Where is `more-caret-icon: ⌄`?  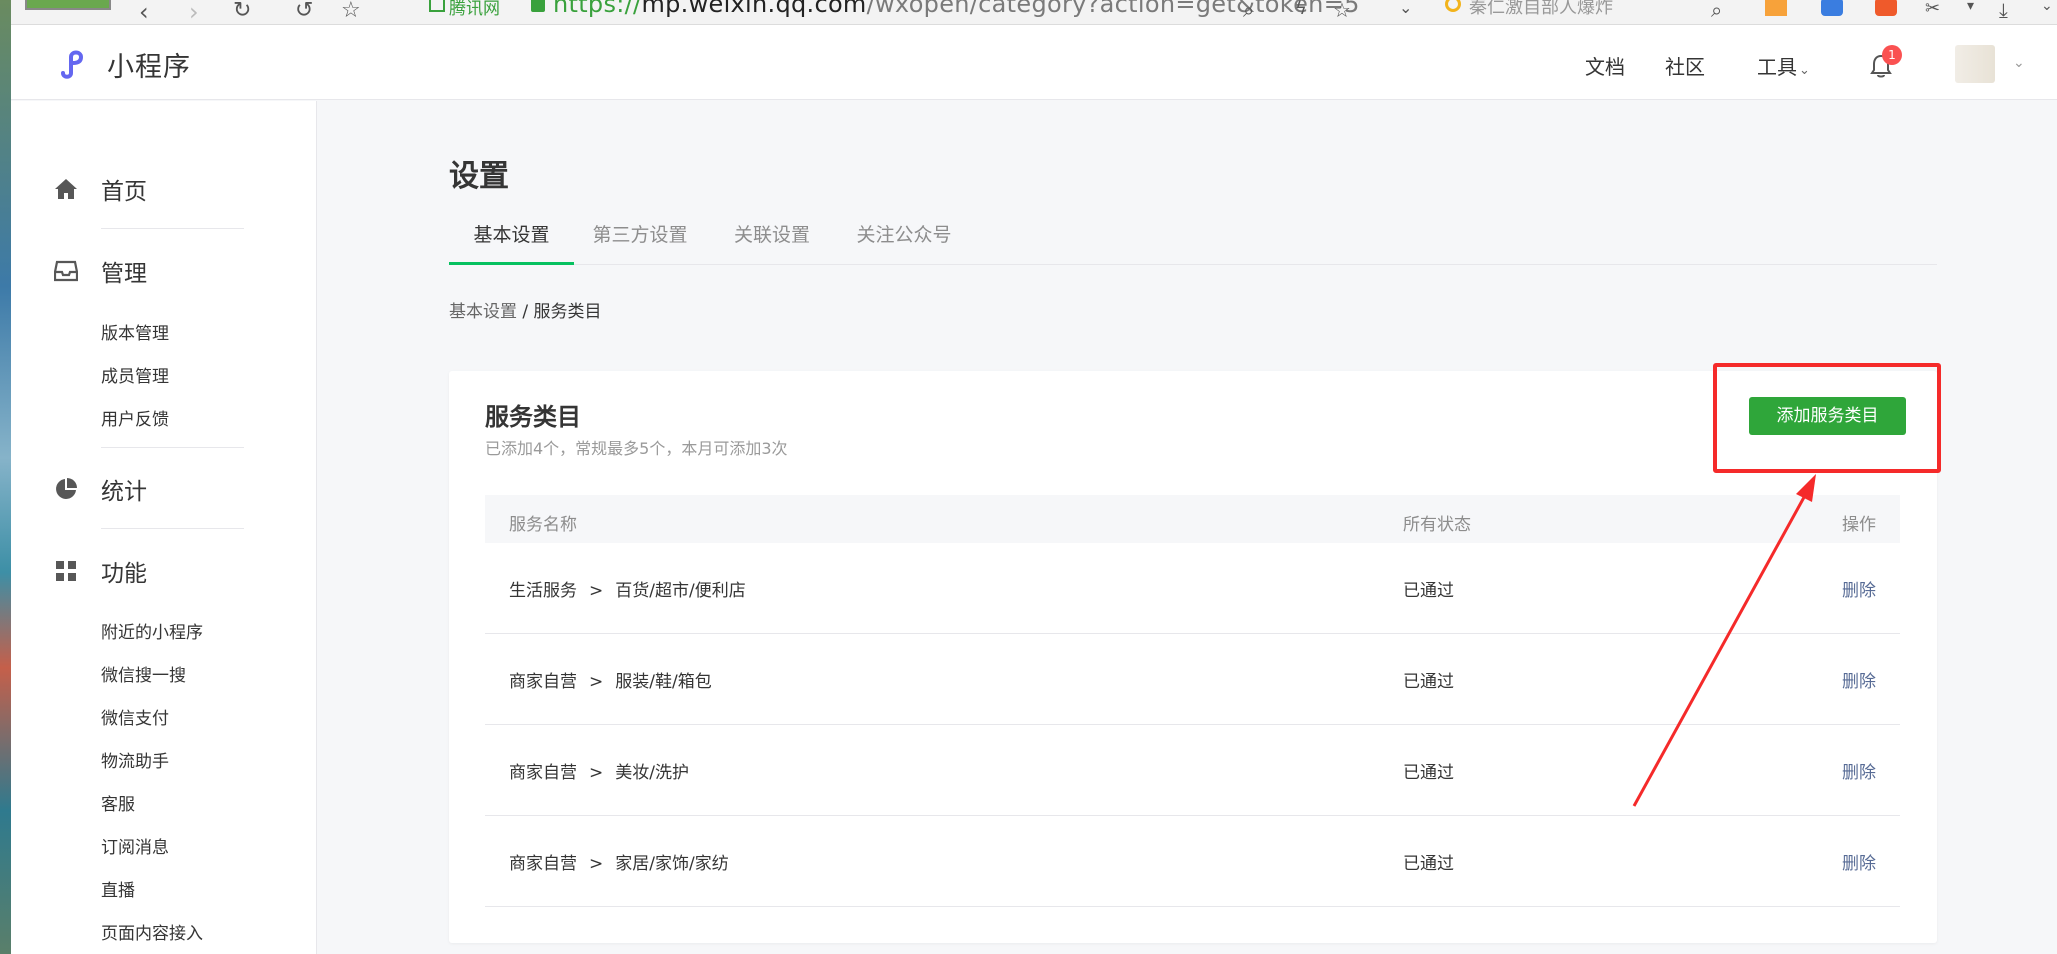 more-caret-icon: ⌄ is located at coordinates (2047, 7).